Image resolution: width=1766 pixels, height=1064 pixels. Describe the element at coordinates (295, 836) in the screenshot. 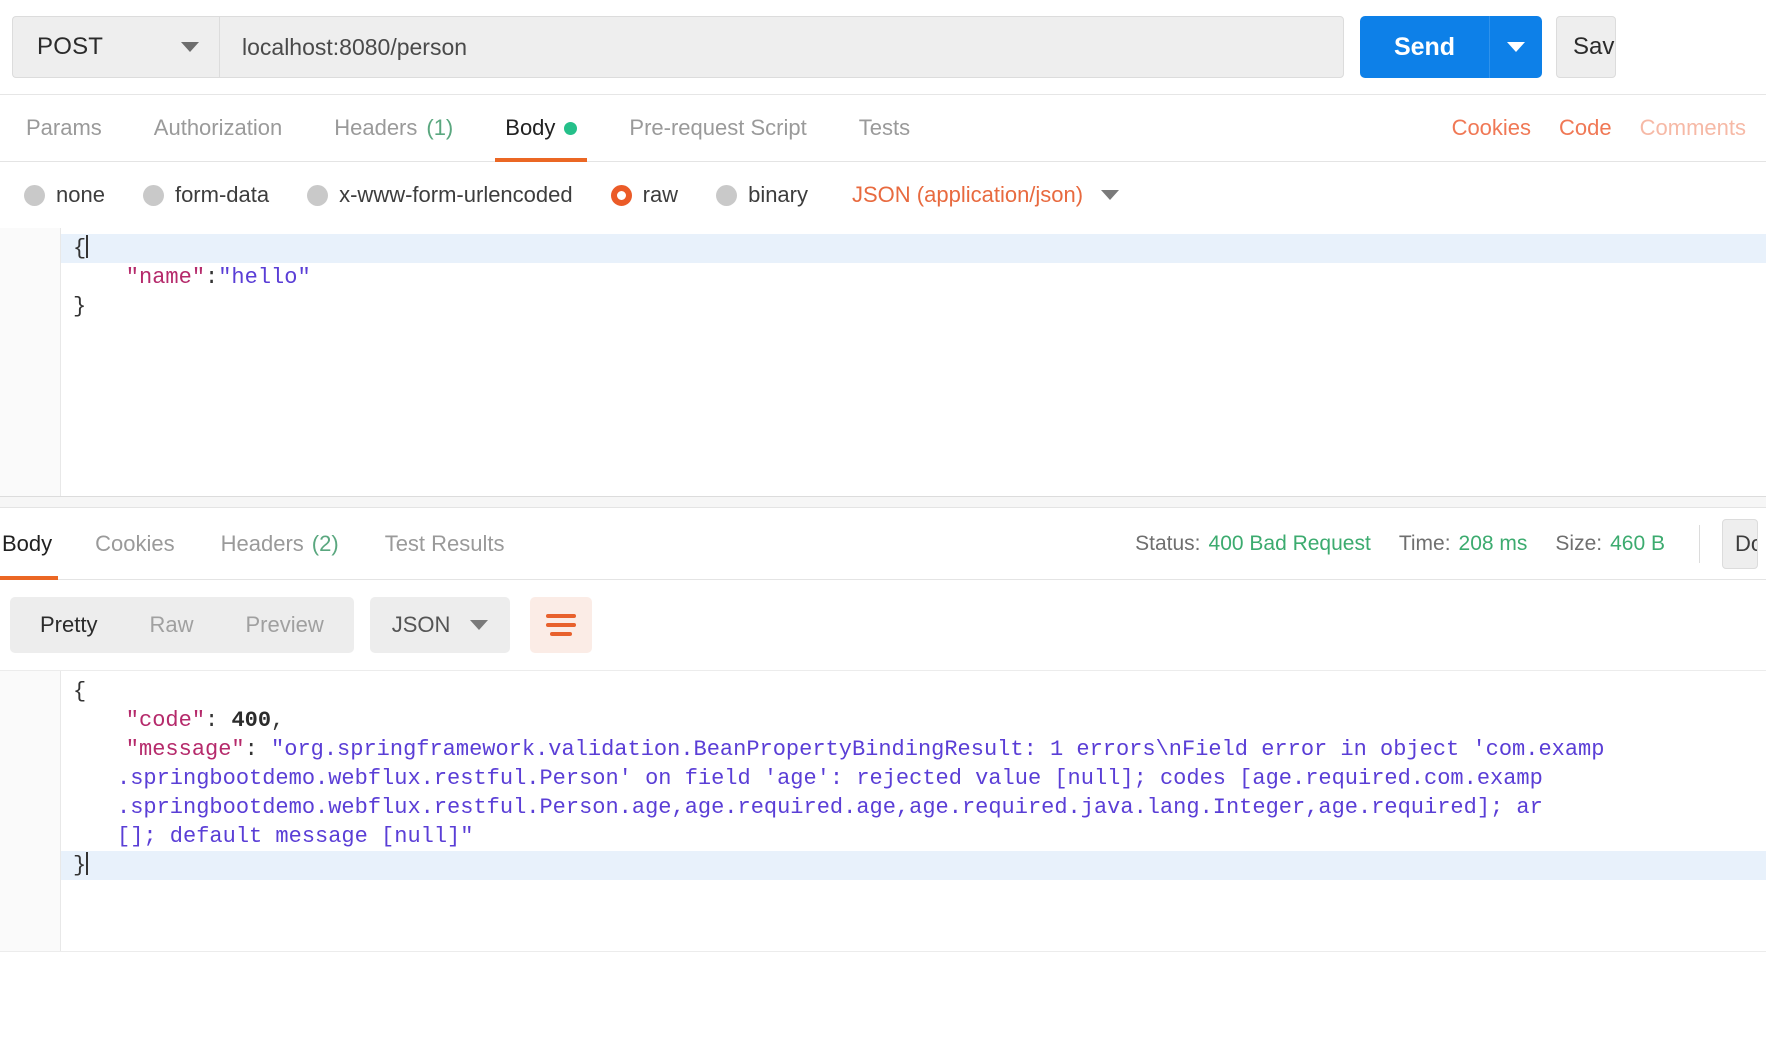

I see `code-text: []; default message [null]"` at that location.